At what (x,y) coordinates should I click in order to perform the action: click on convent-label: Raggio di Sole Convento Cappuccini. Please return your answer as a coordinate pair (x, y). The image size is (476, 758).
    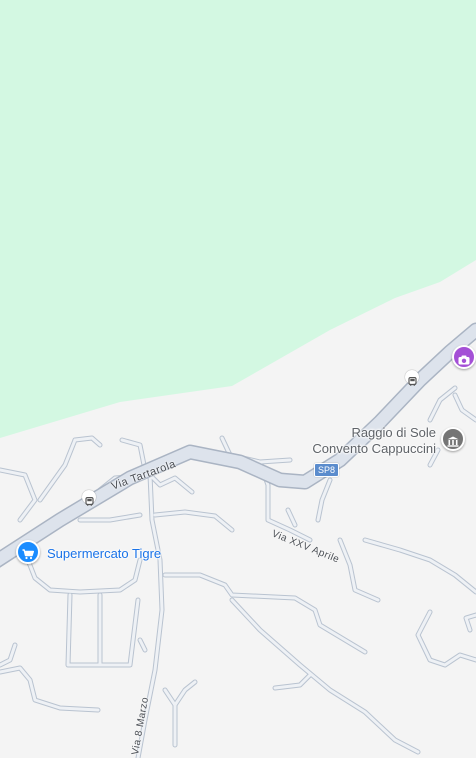
    Looking at the image, I should click on (368, 441).